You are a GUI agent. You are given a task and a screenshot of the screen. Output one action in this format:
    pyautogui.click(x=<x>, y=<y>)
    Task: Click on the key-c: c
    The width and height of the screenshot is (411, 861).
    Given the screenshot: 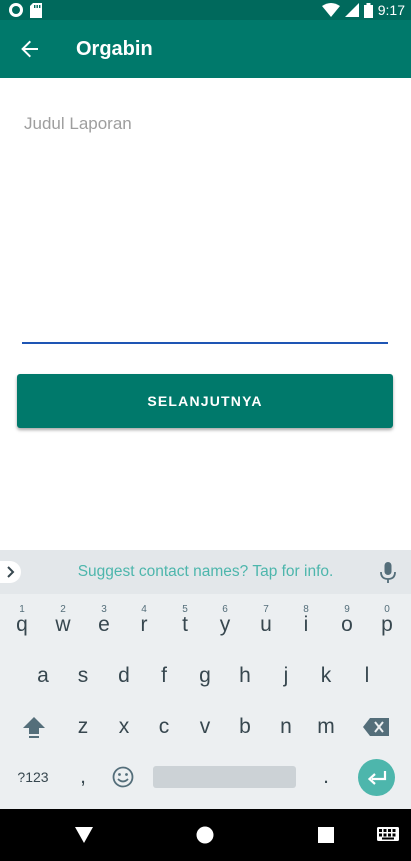 What is the action you would take?
    pyautogui.click(x=164, y=727)
    